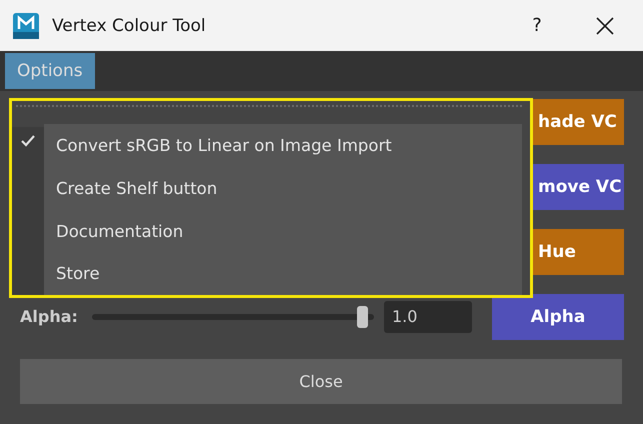 The width and height of the screenshot is (643, 424). I want to click on app-logo-icon, so click(26, 26).